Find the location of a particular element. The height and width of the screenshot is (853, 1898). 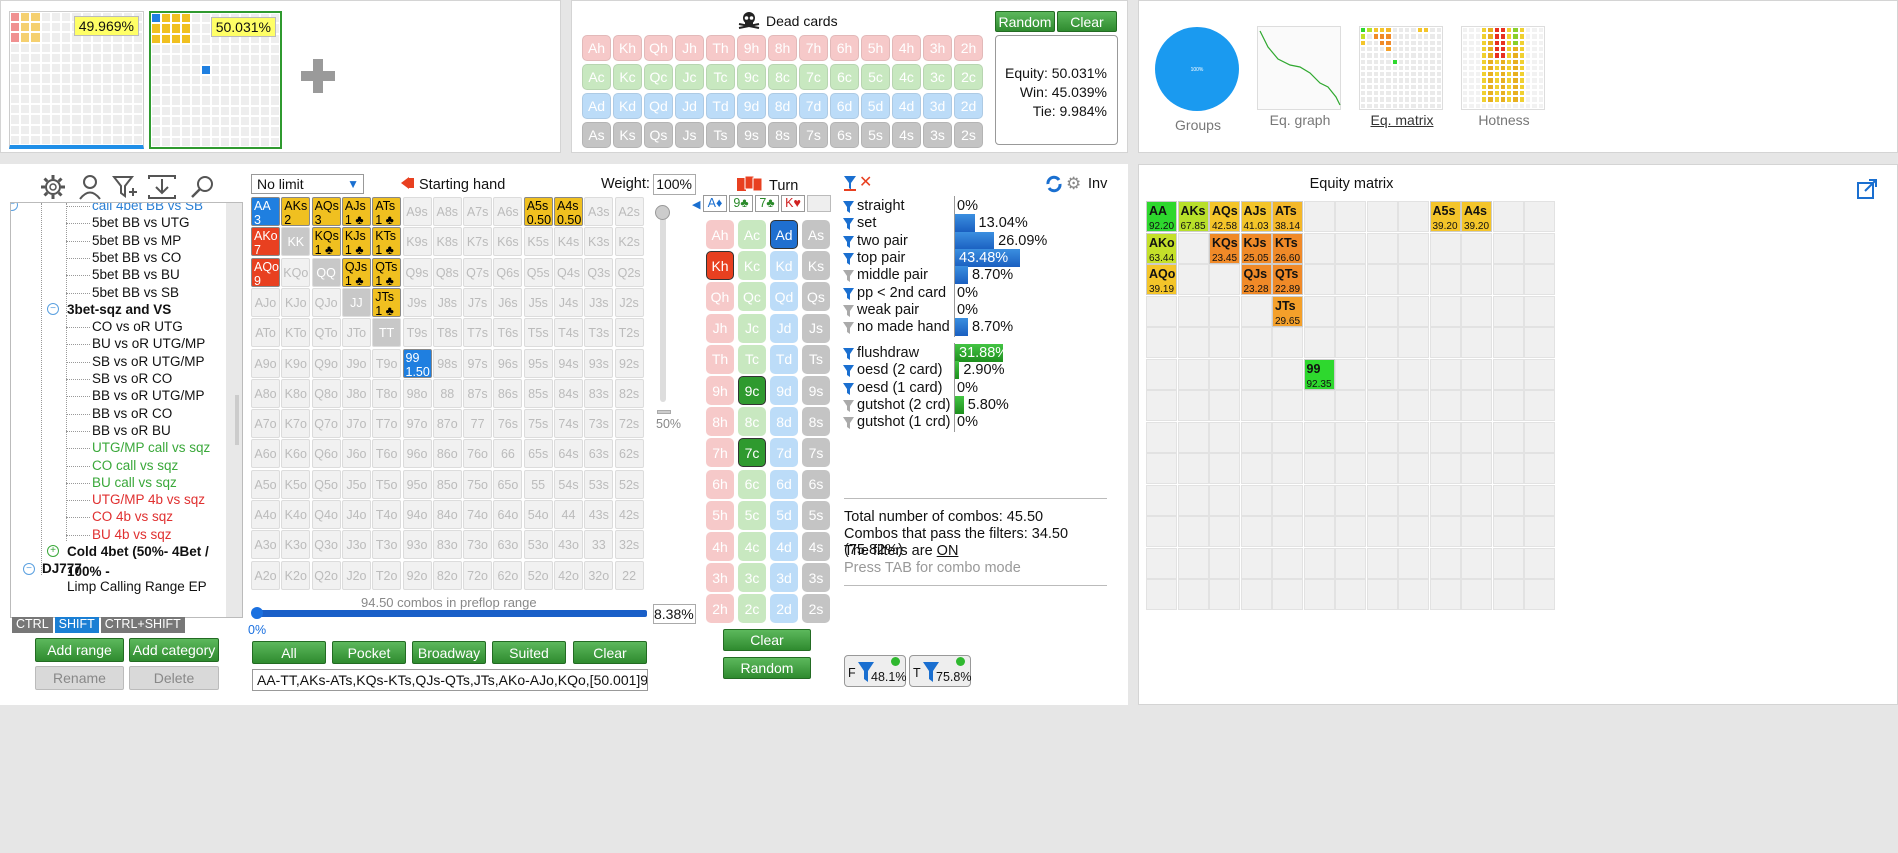

dead-card: 9h is located at coordinates (751, 48).